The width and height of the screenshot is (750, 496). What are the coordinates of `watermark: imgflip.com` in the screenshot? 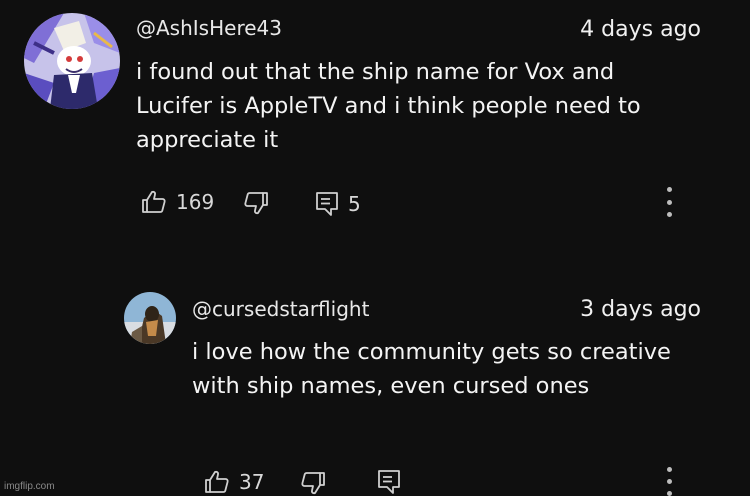 It's located at (29, 486).